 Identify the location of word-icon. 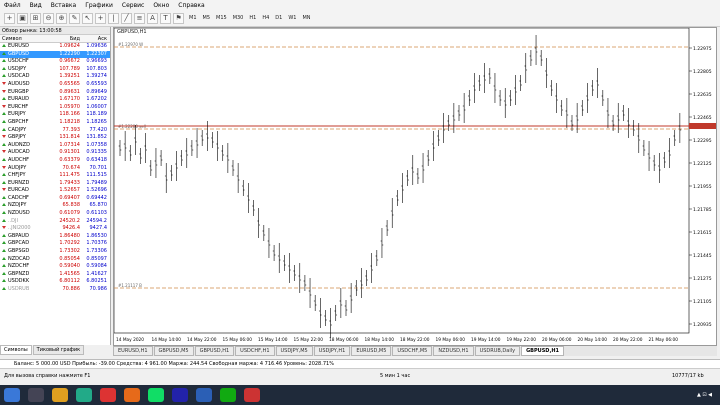
(204, 395).